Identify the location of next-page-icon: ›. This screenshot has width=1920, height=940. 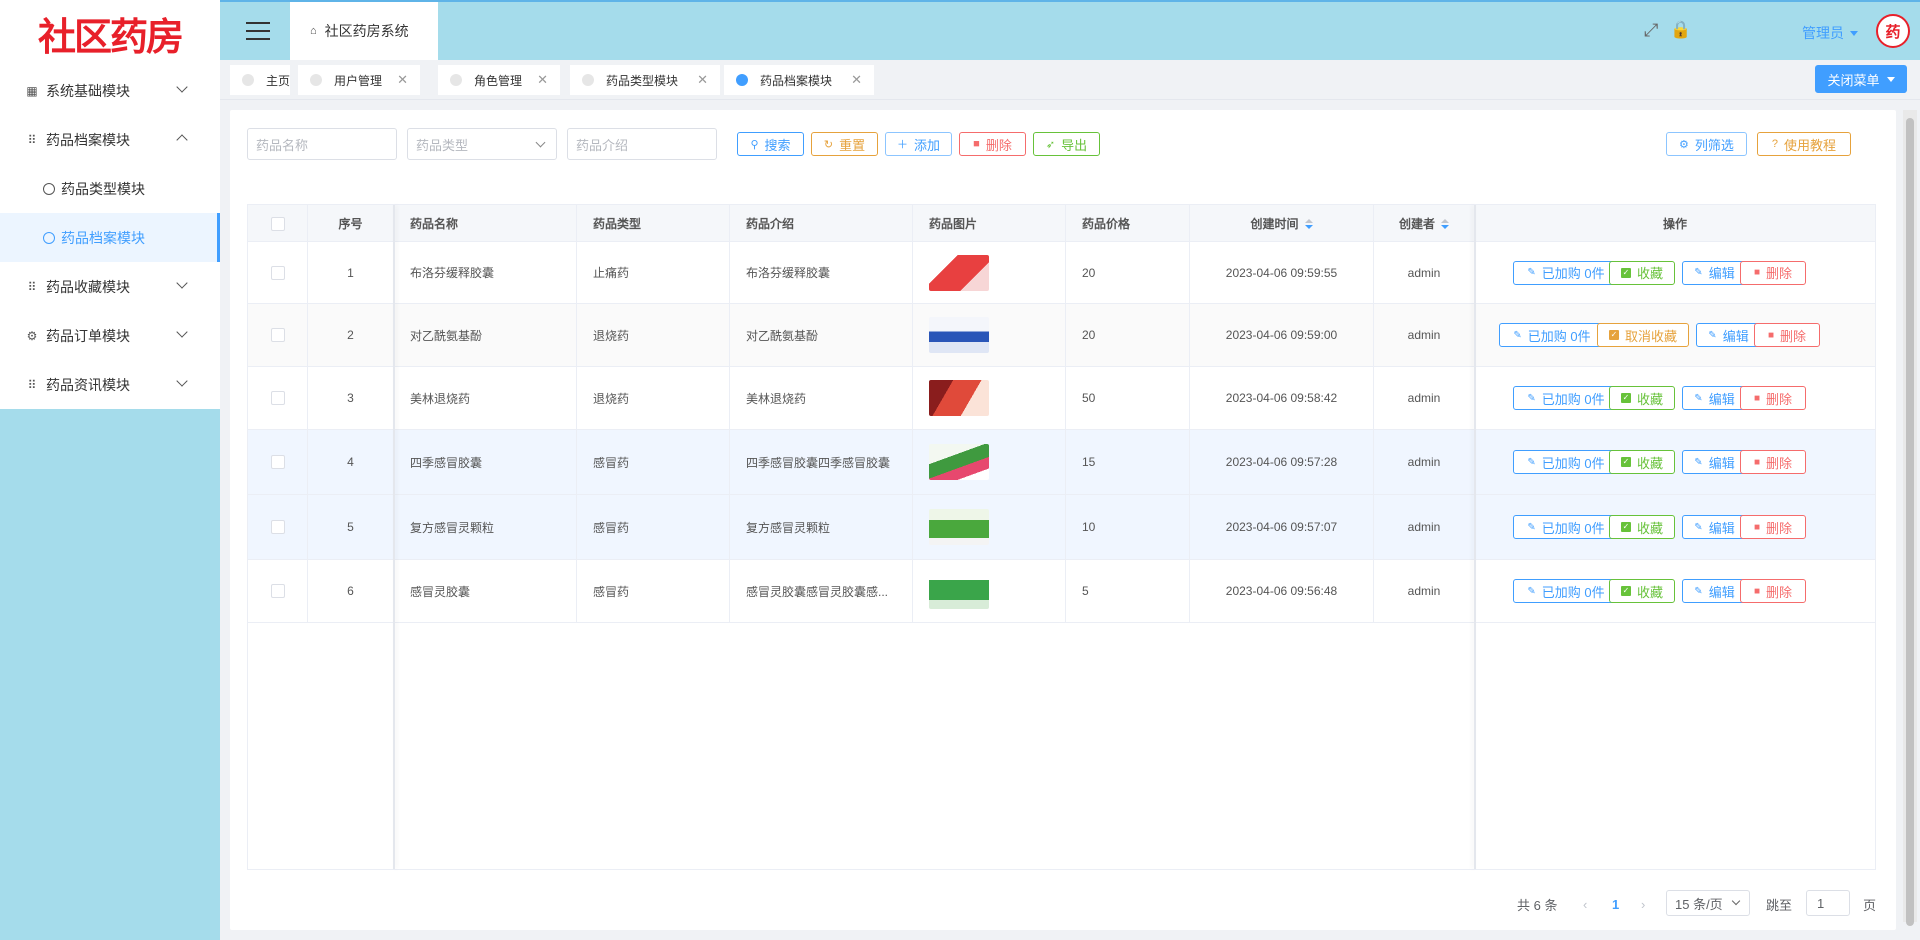
(1643, 904).